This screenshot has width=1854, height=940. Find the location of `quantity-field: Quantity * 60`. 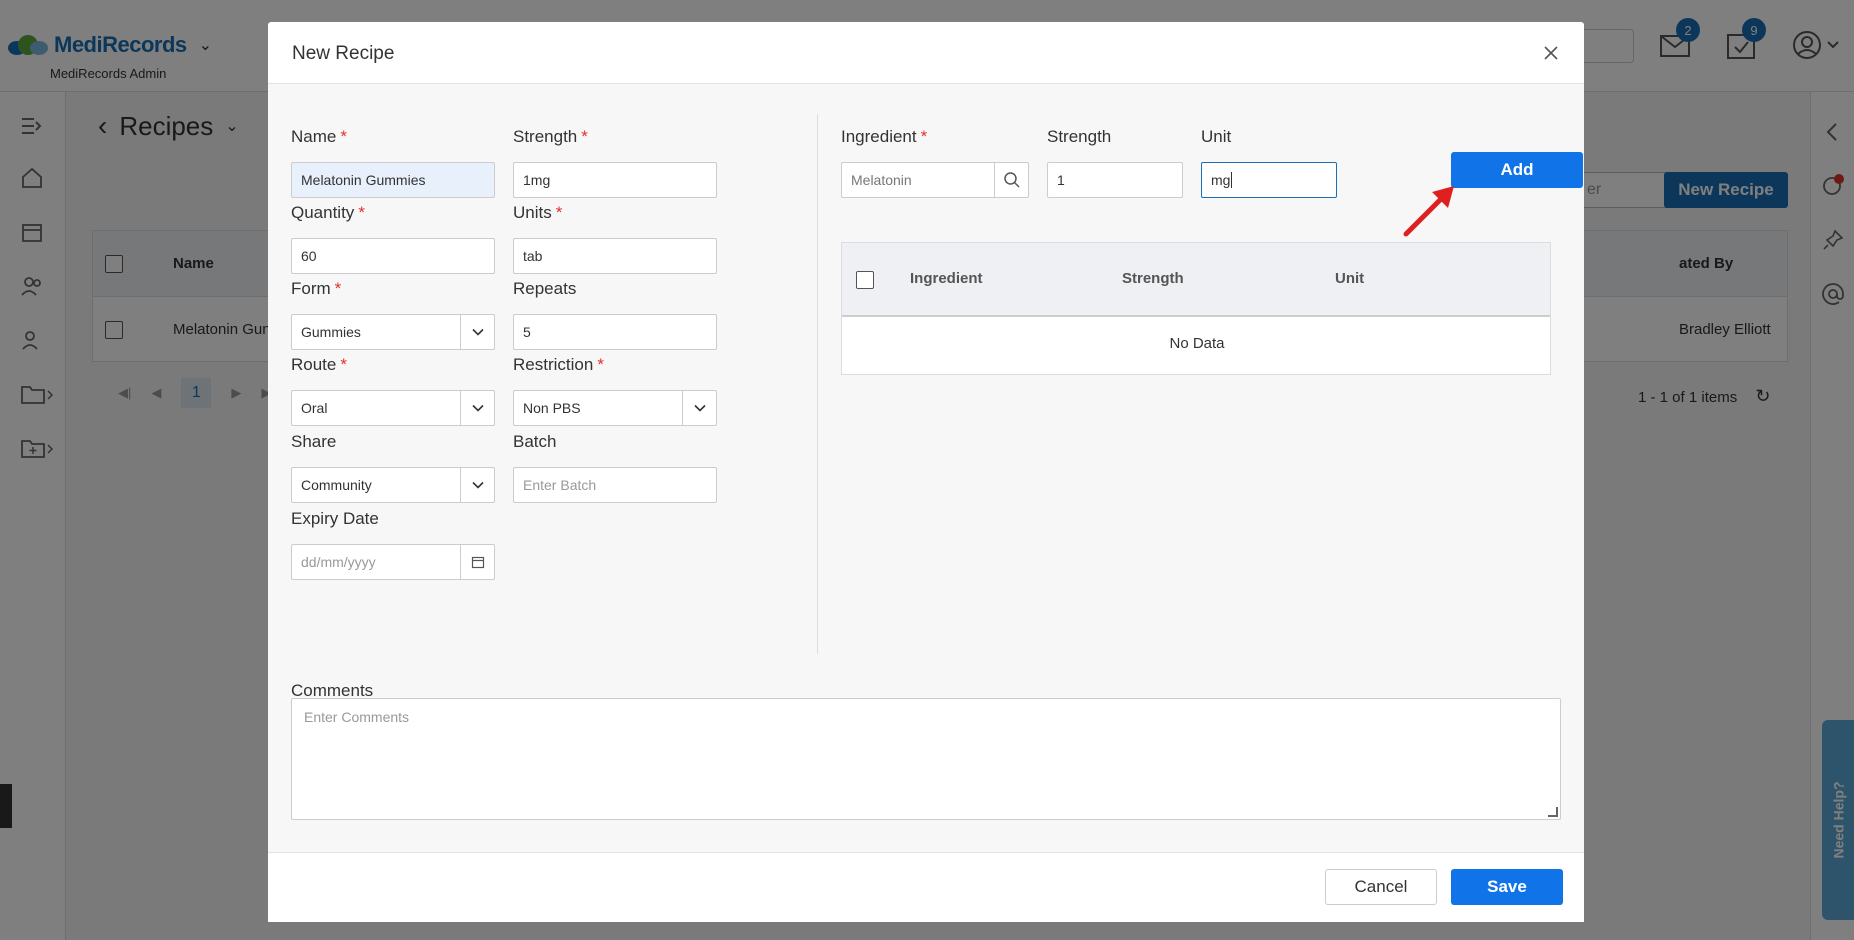

quantity-field: Quantity * 60 is located at coordinates (393, 238).